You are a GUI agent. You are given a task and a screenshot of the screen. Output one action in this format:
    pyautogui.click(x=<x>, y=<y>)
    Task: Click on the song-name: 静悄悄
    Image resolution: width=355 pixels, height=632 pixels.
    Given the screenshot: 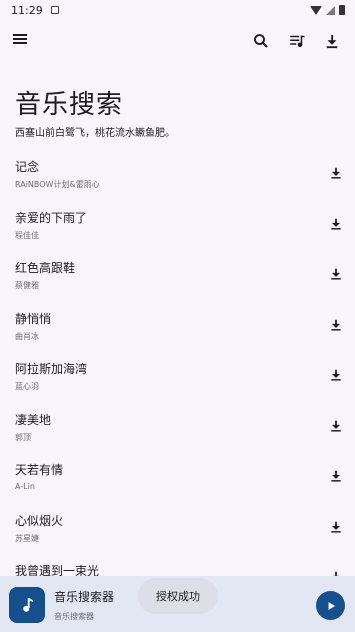 What is the action you would take?
    pyautogui.click(x=33, y=318)
    